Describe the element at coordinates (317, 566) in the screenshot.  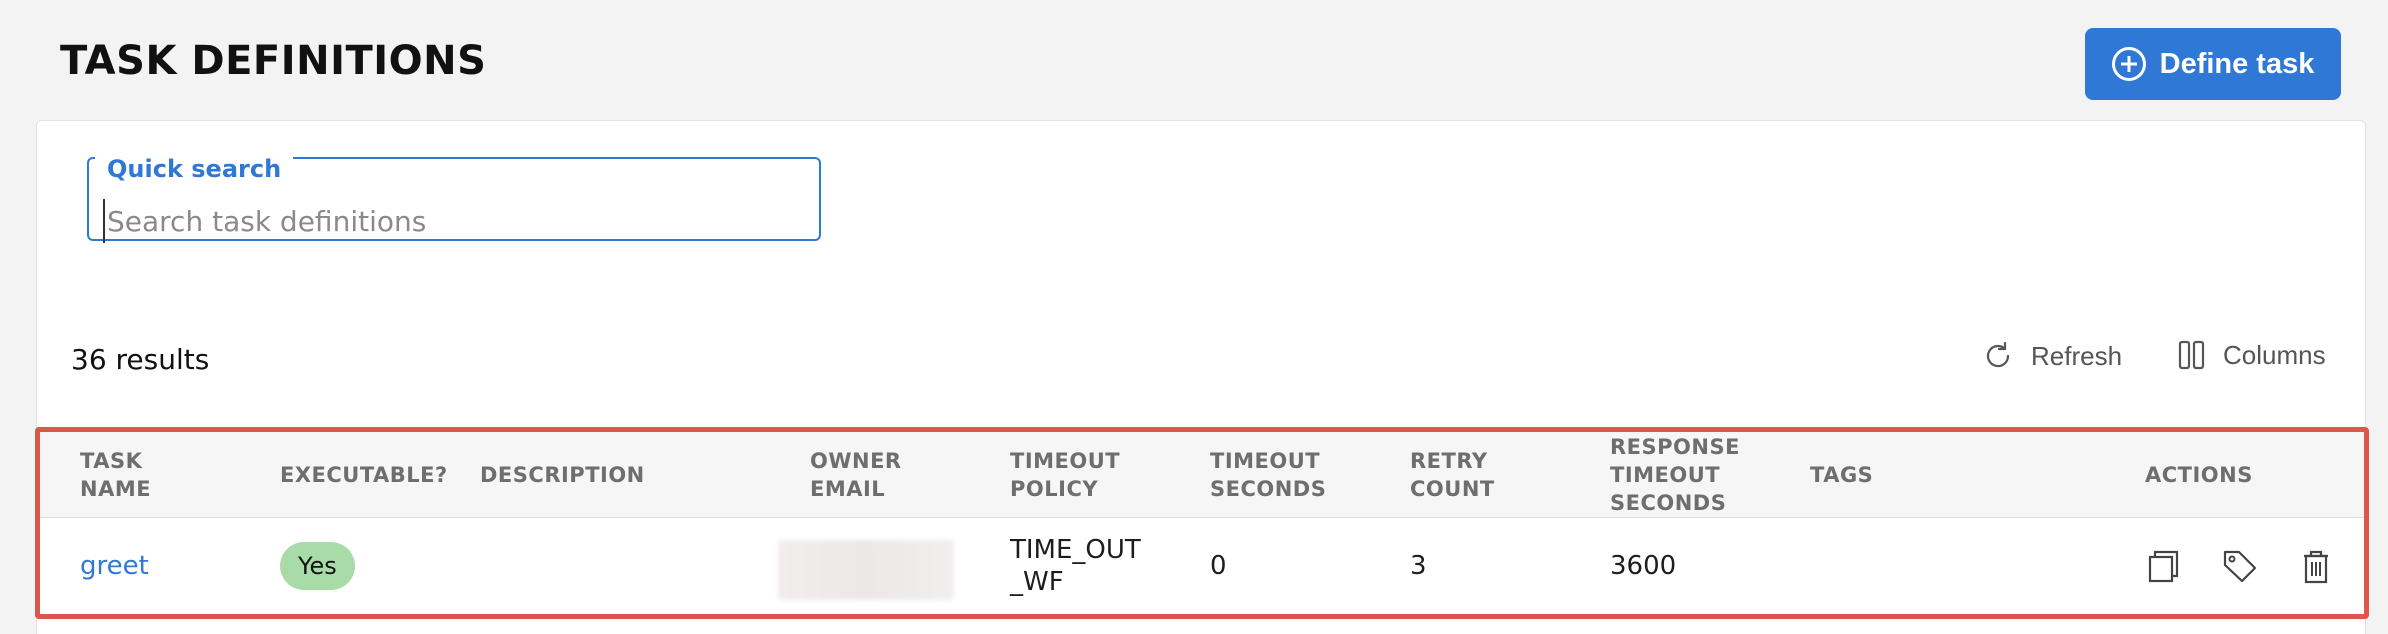
I see `executable-badge: Yes` at that location.